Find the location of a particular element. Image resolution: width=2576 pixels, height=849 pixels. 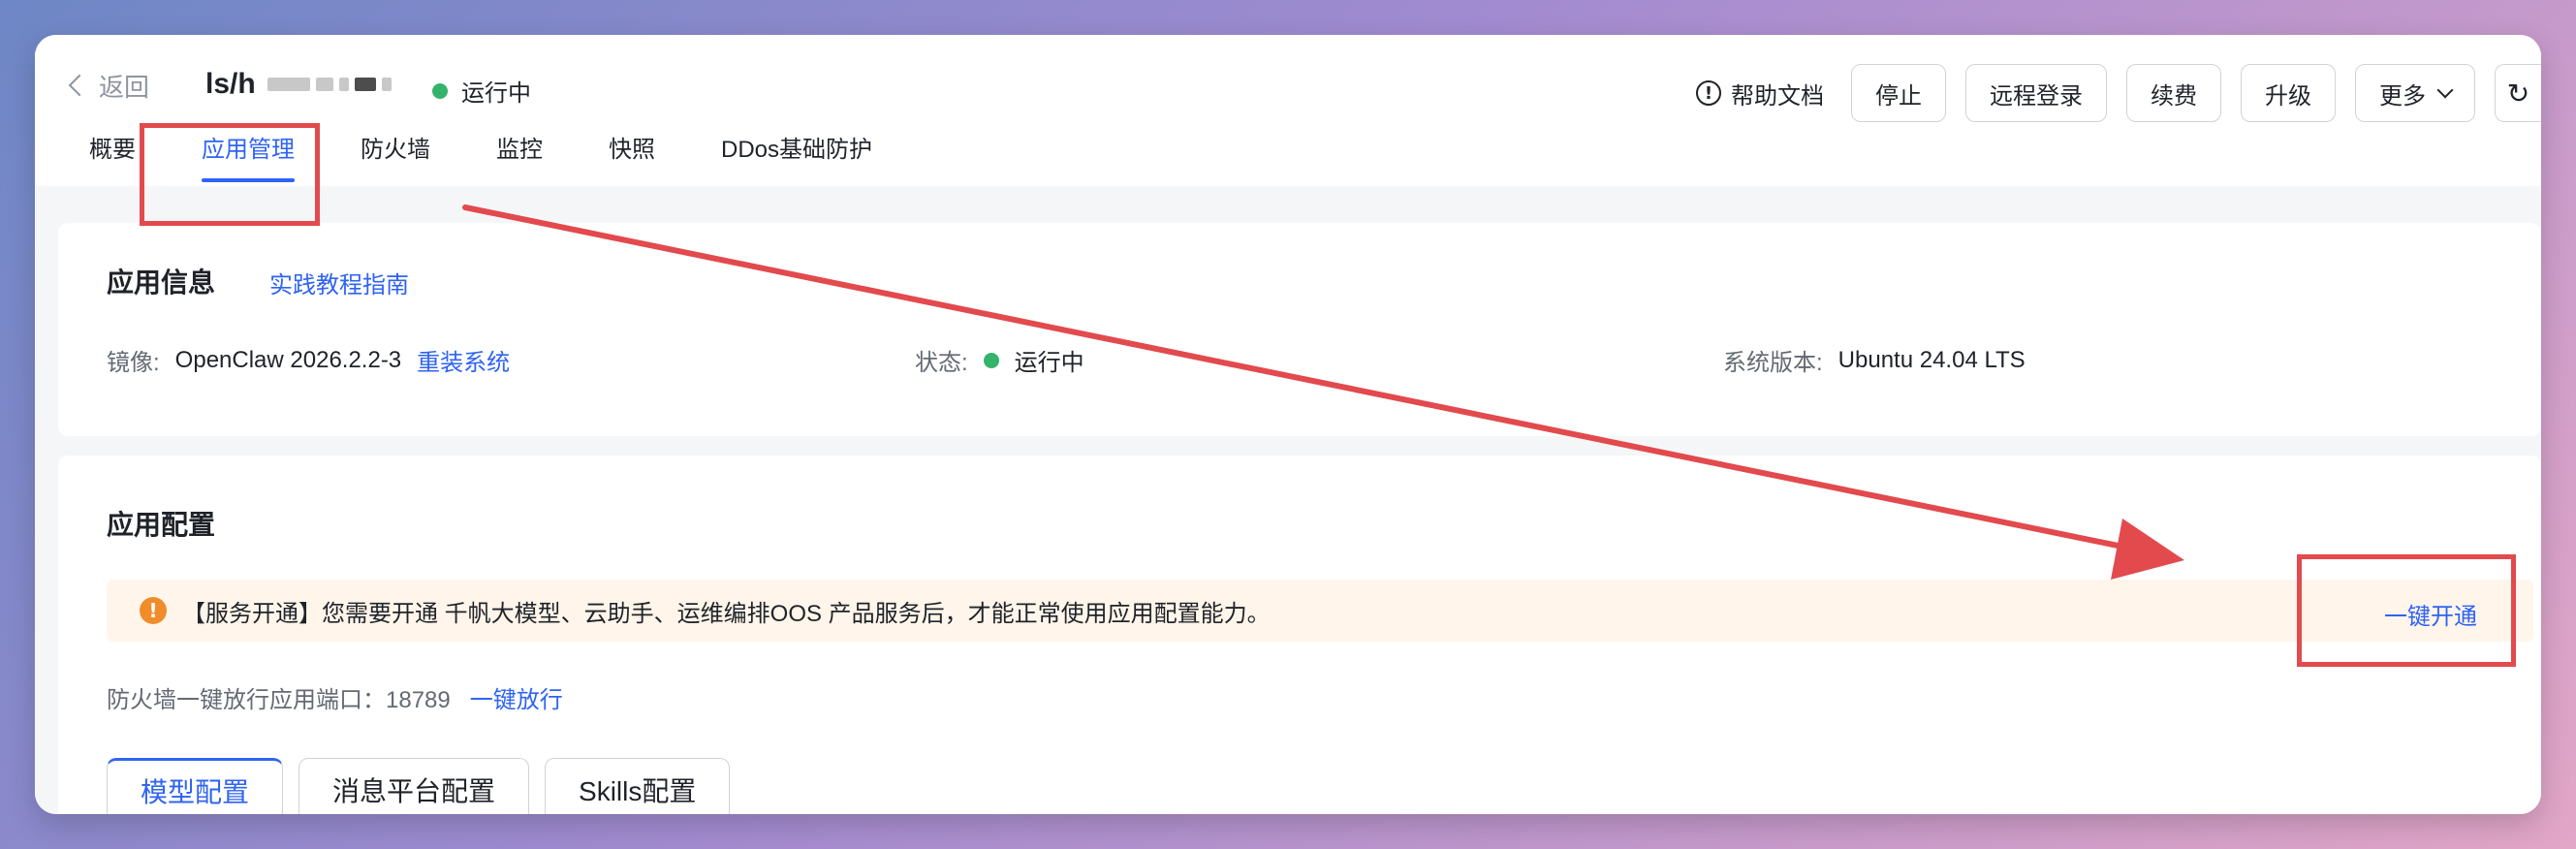

app-config-title: 应用配置 is located at coordinates (161, 525).